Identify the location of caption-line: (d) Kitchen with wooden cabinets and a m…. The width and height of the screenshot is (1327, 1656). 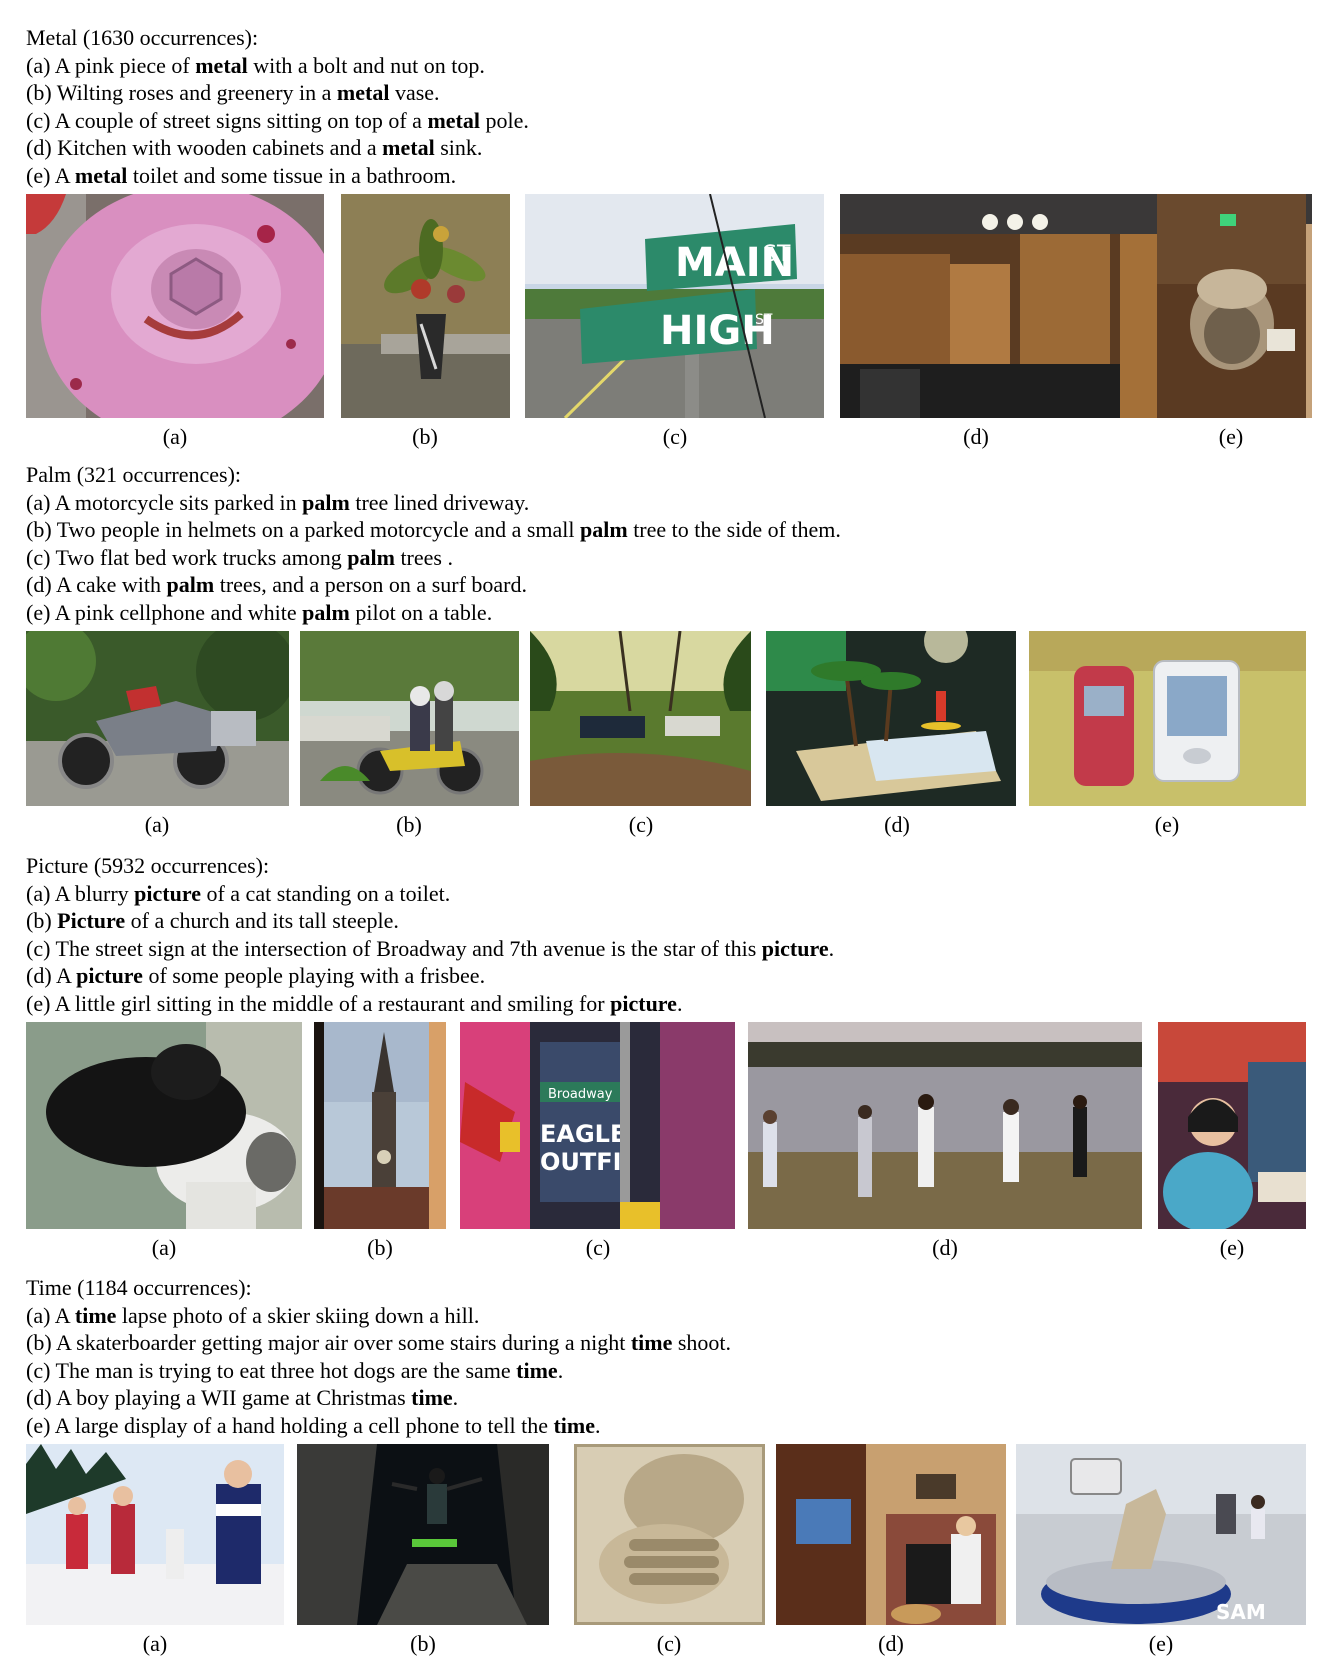
(254, 147).